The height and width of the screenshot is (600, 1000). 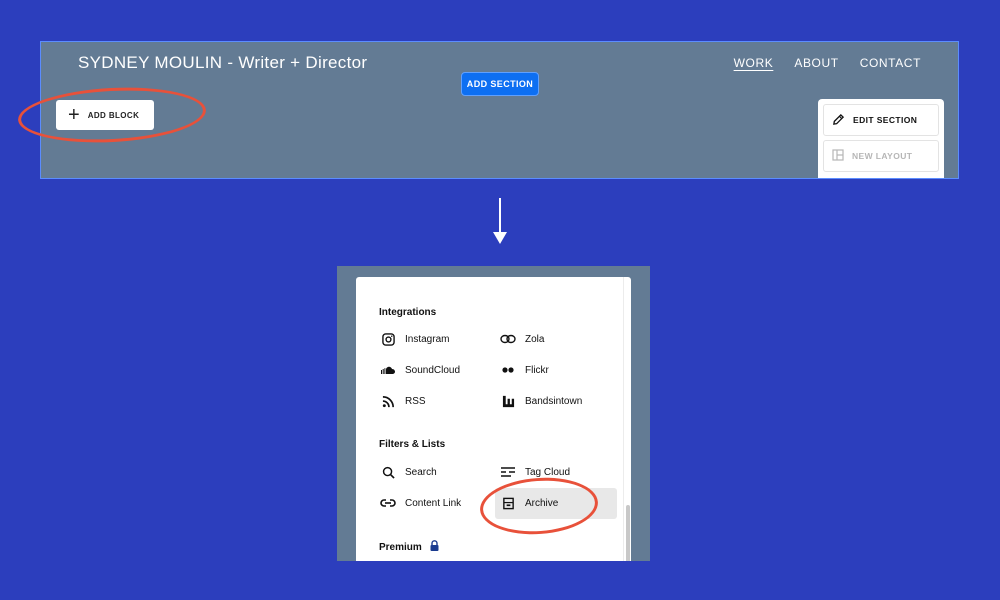 I want to click on block-archive: Archive, so click(x=556, y=503).